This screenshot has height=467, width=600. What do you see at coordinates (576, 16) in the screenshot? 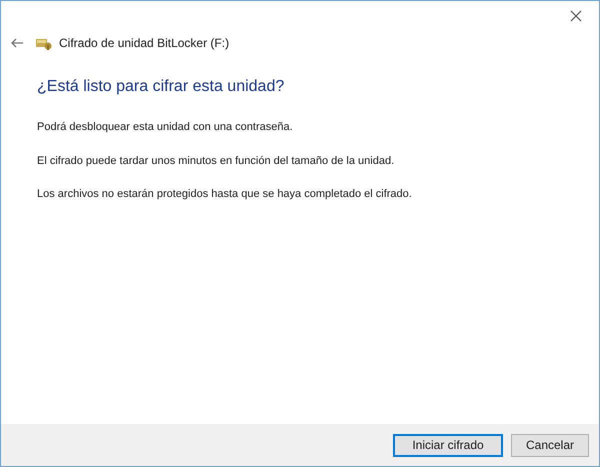
I see `close-icon` at bounding box center [576, 16].